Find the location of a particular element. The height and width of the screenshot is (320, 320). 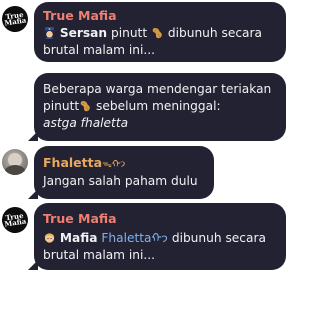

last-words: astga fhaletta is located at coordinates (86, 123).